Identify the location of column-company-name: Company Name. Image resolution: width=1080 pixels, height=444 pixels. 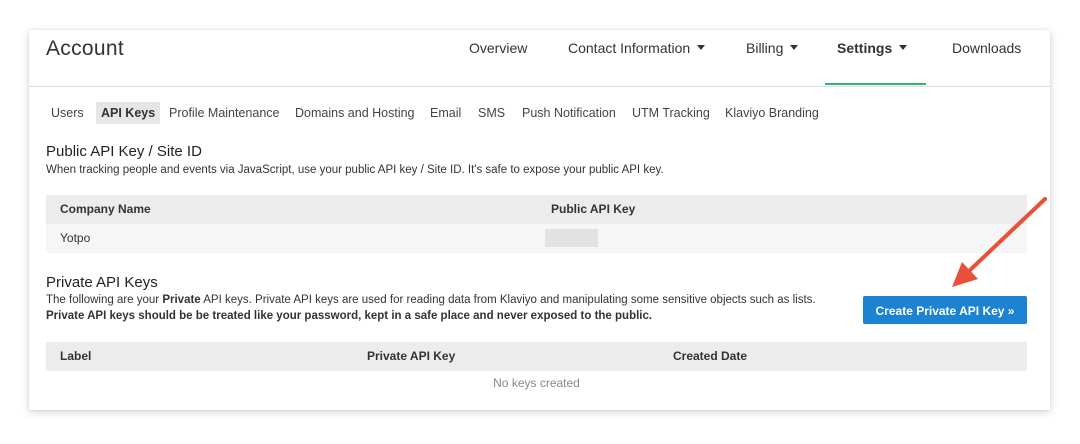
(105, 209).